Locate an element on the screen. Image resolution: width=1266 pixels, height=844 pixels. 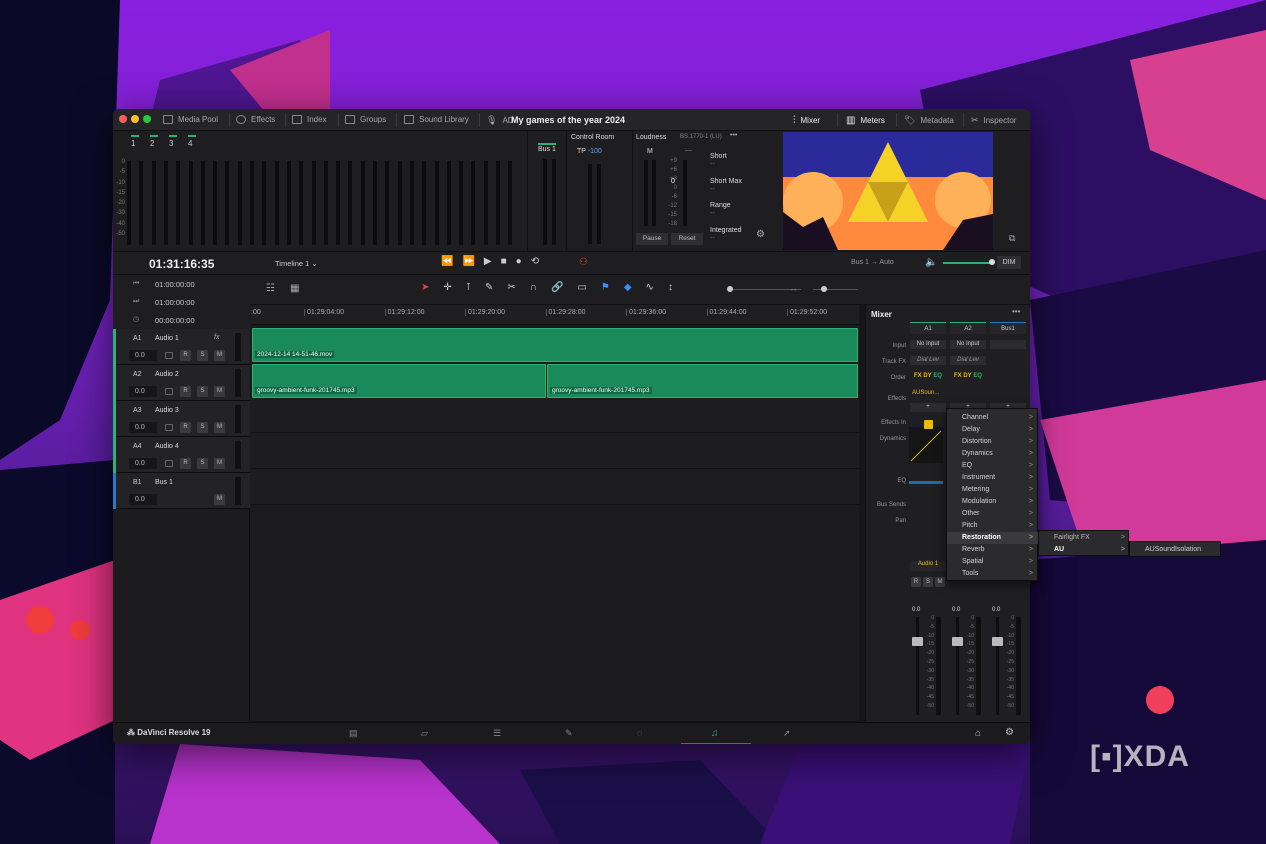
grid-icon: ▦ is located at coordinates (294, 288).